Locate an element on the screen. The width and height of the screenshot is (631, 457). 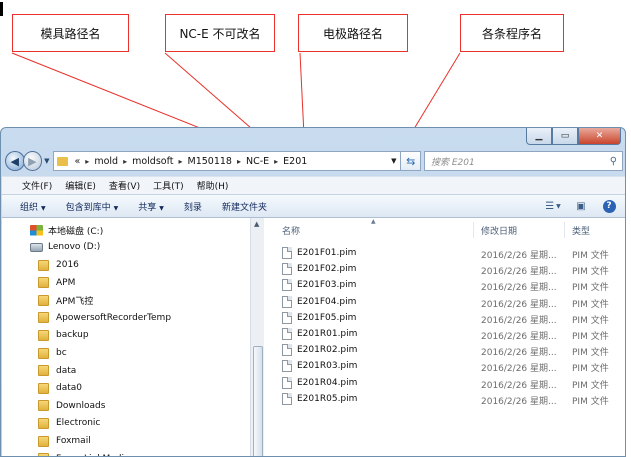
refresh-button: ⇆ is located at coordinates (411, 161).